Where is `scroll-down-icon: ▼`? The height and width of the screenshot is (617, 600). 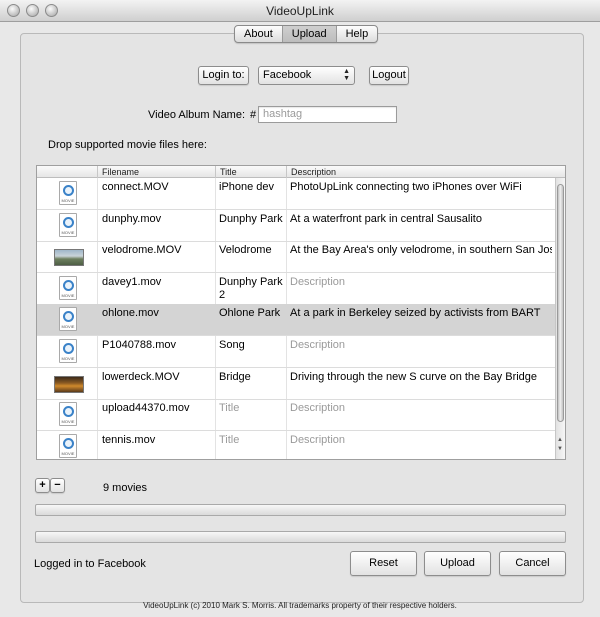 scroll-down-icon: ▼ is located at coordinates (560, 449).